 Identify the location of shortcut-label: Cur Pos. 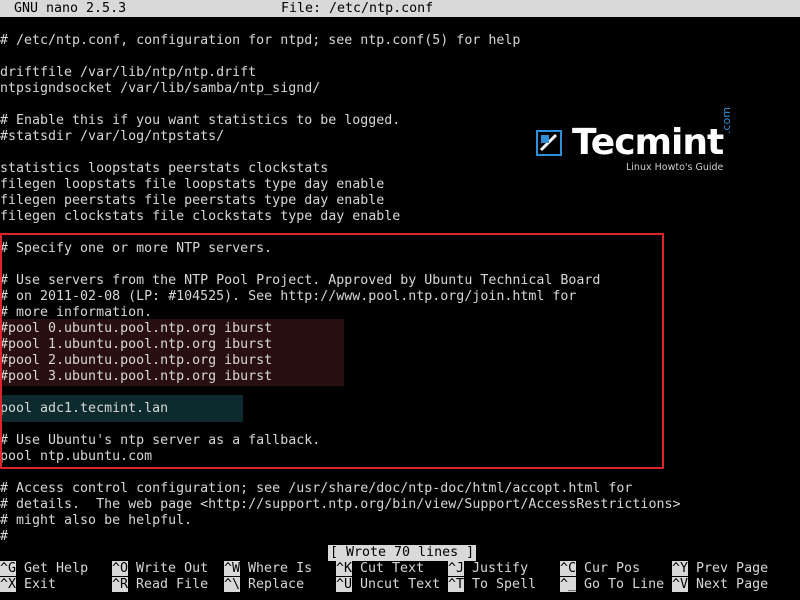
(612, 568).